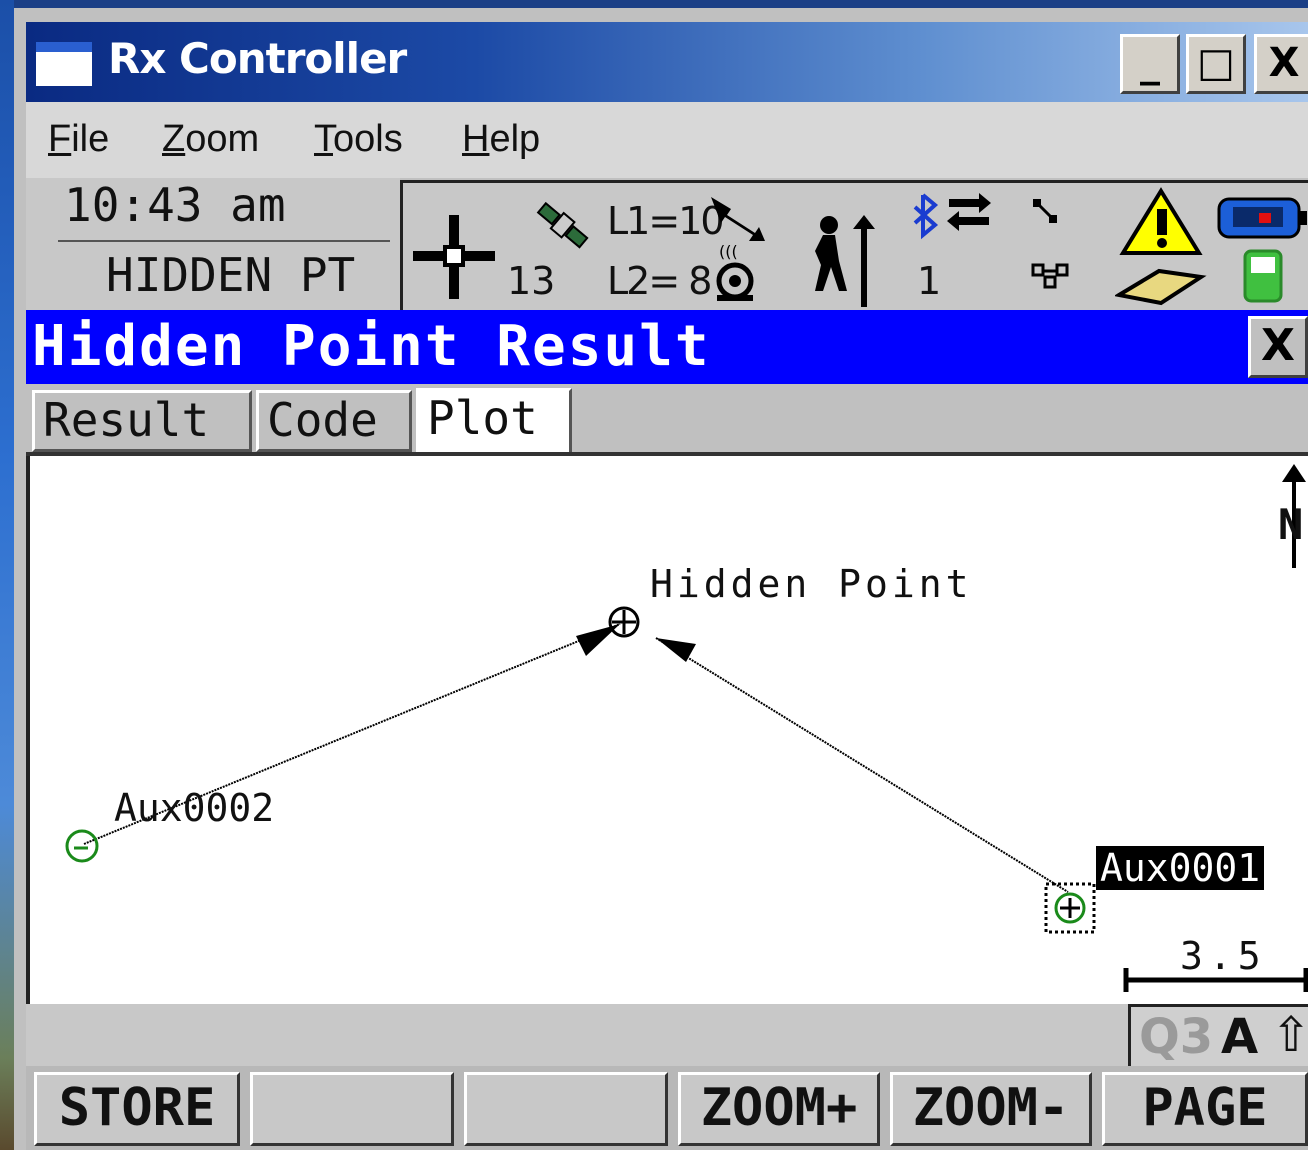 This screenshot has width=1308, height=1150. I want to click on radio-link-icon: (((, so click(740, 248).